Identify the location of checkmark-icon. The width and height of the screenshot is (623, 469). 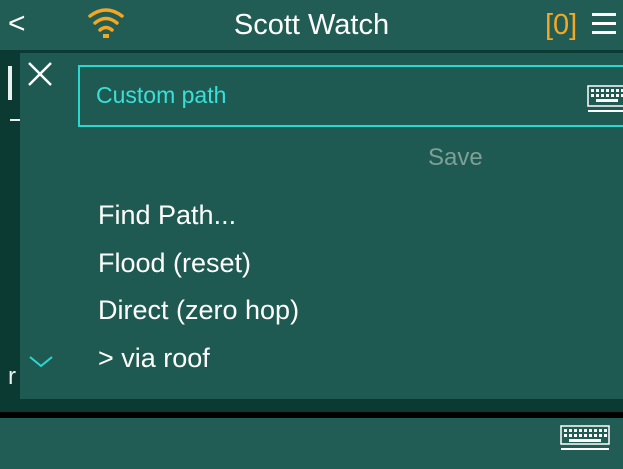
(41, 362).